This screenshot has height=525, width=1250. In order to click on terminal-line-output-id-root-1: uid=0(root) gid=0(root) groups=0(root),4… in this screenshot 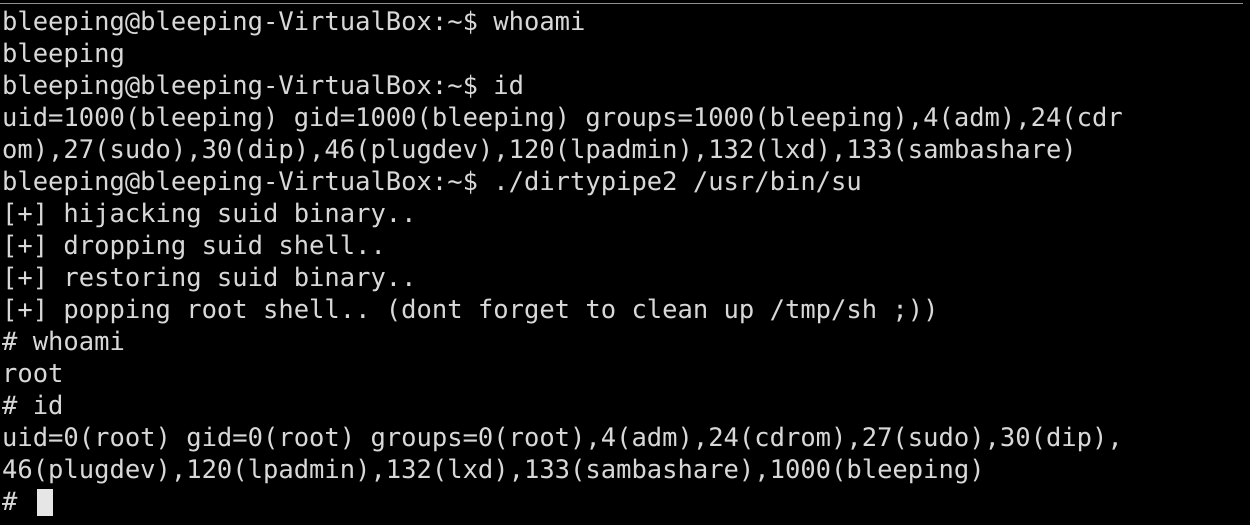, I will do `click(562, 438)`.